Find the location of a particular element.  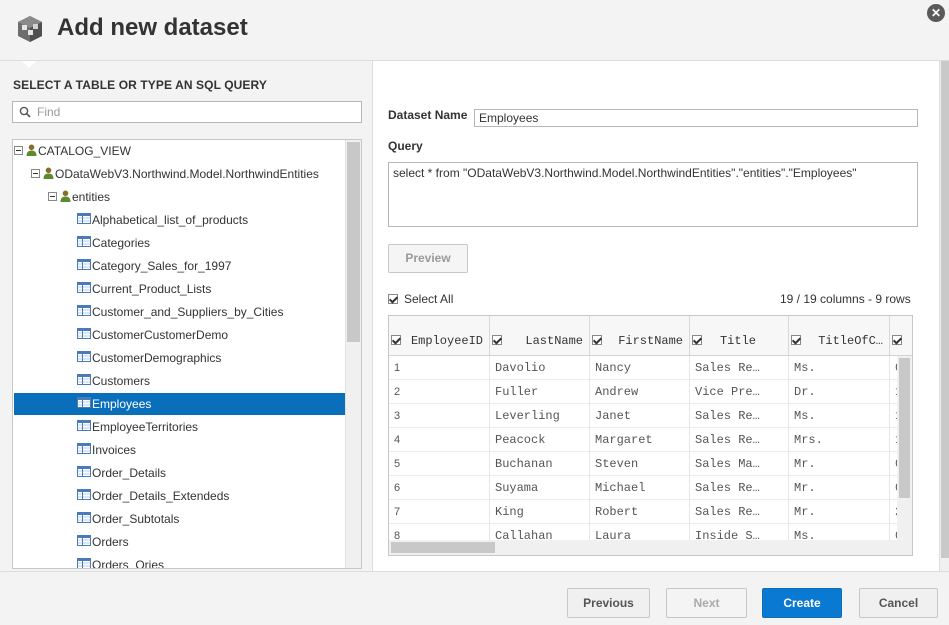

create-button: Create is located at coordinates (802, 603).